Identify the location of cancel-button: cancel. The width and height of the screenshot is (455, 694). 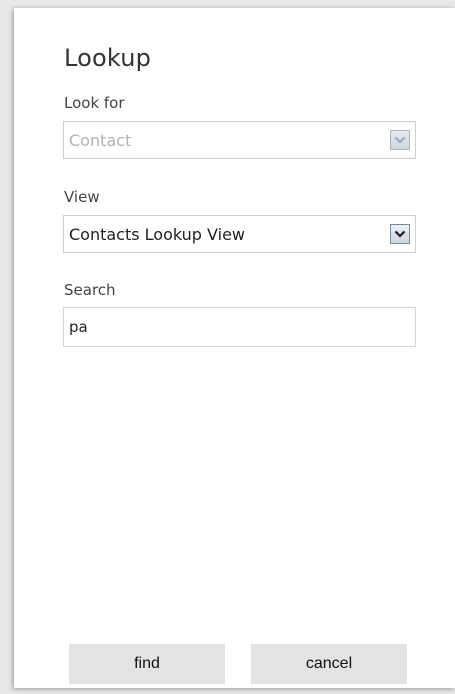
(329, 664).